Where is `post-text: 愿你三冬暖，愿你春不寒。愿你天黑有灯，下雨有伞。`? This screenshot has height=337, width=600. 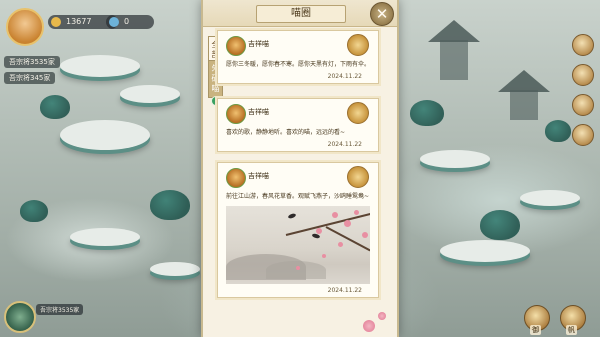
post-text: 愿你三冬暖，愿你春不寒。愿你天黑有灯，下雨有伞。 is located at coordinates (298, 64).